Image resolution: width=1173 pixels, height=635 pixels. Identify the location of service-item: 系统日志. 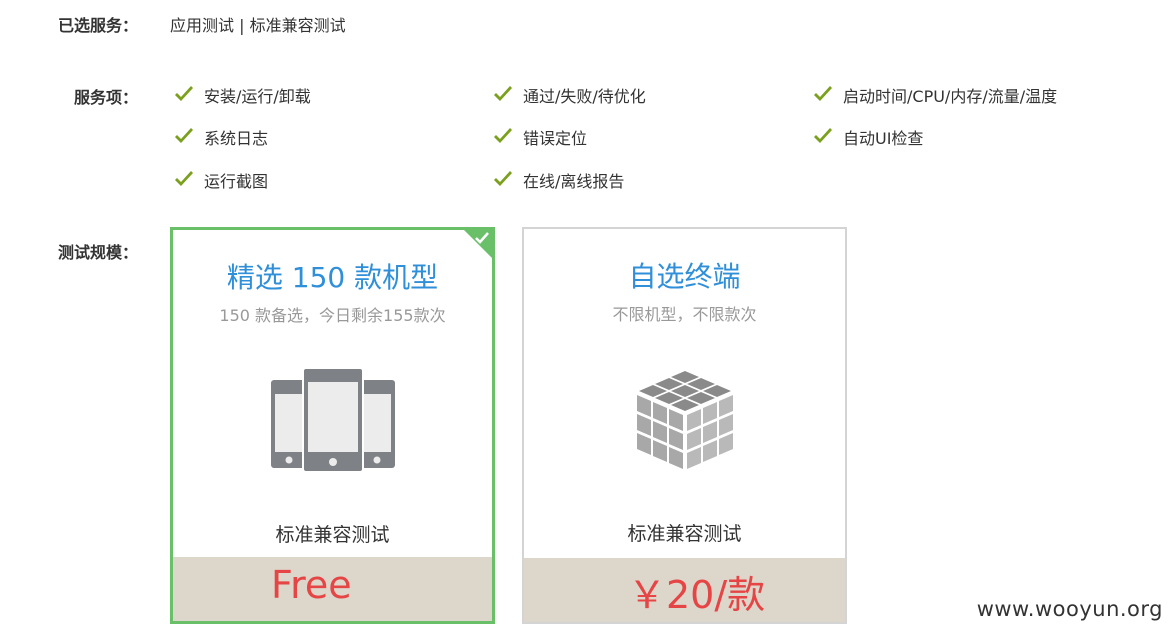
(221, 137).